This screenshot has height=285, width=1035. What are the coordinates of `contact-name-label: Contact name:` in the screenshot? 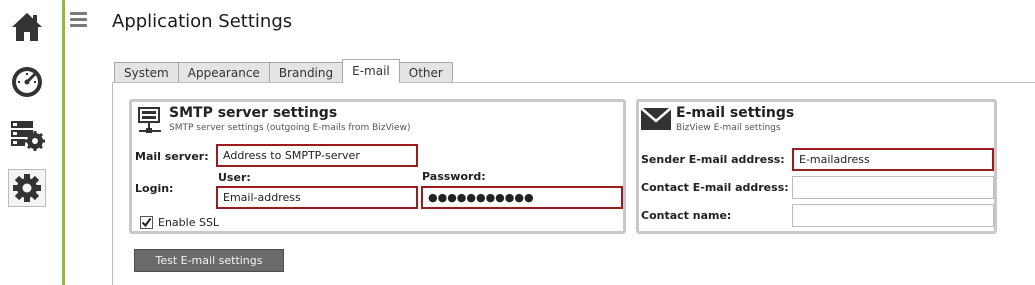 It's located at (686, 215).